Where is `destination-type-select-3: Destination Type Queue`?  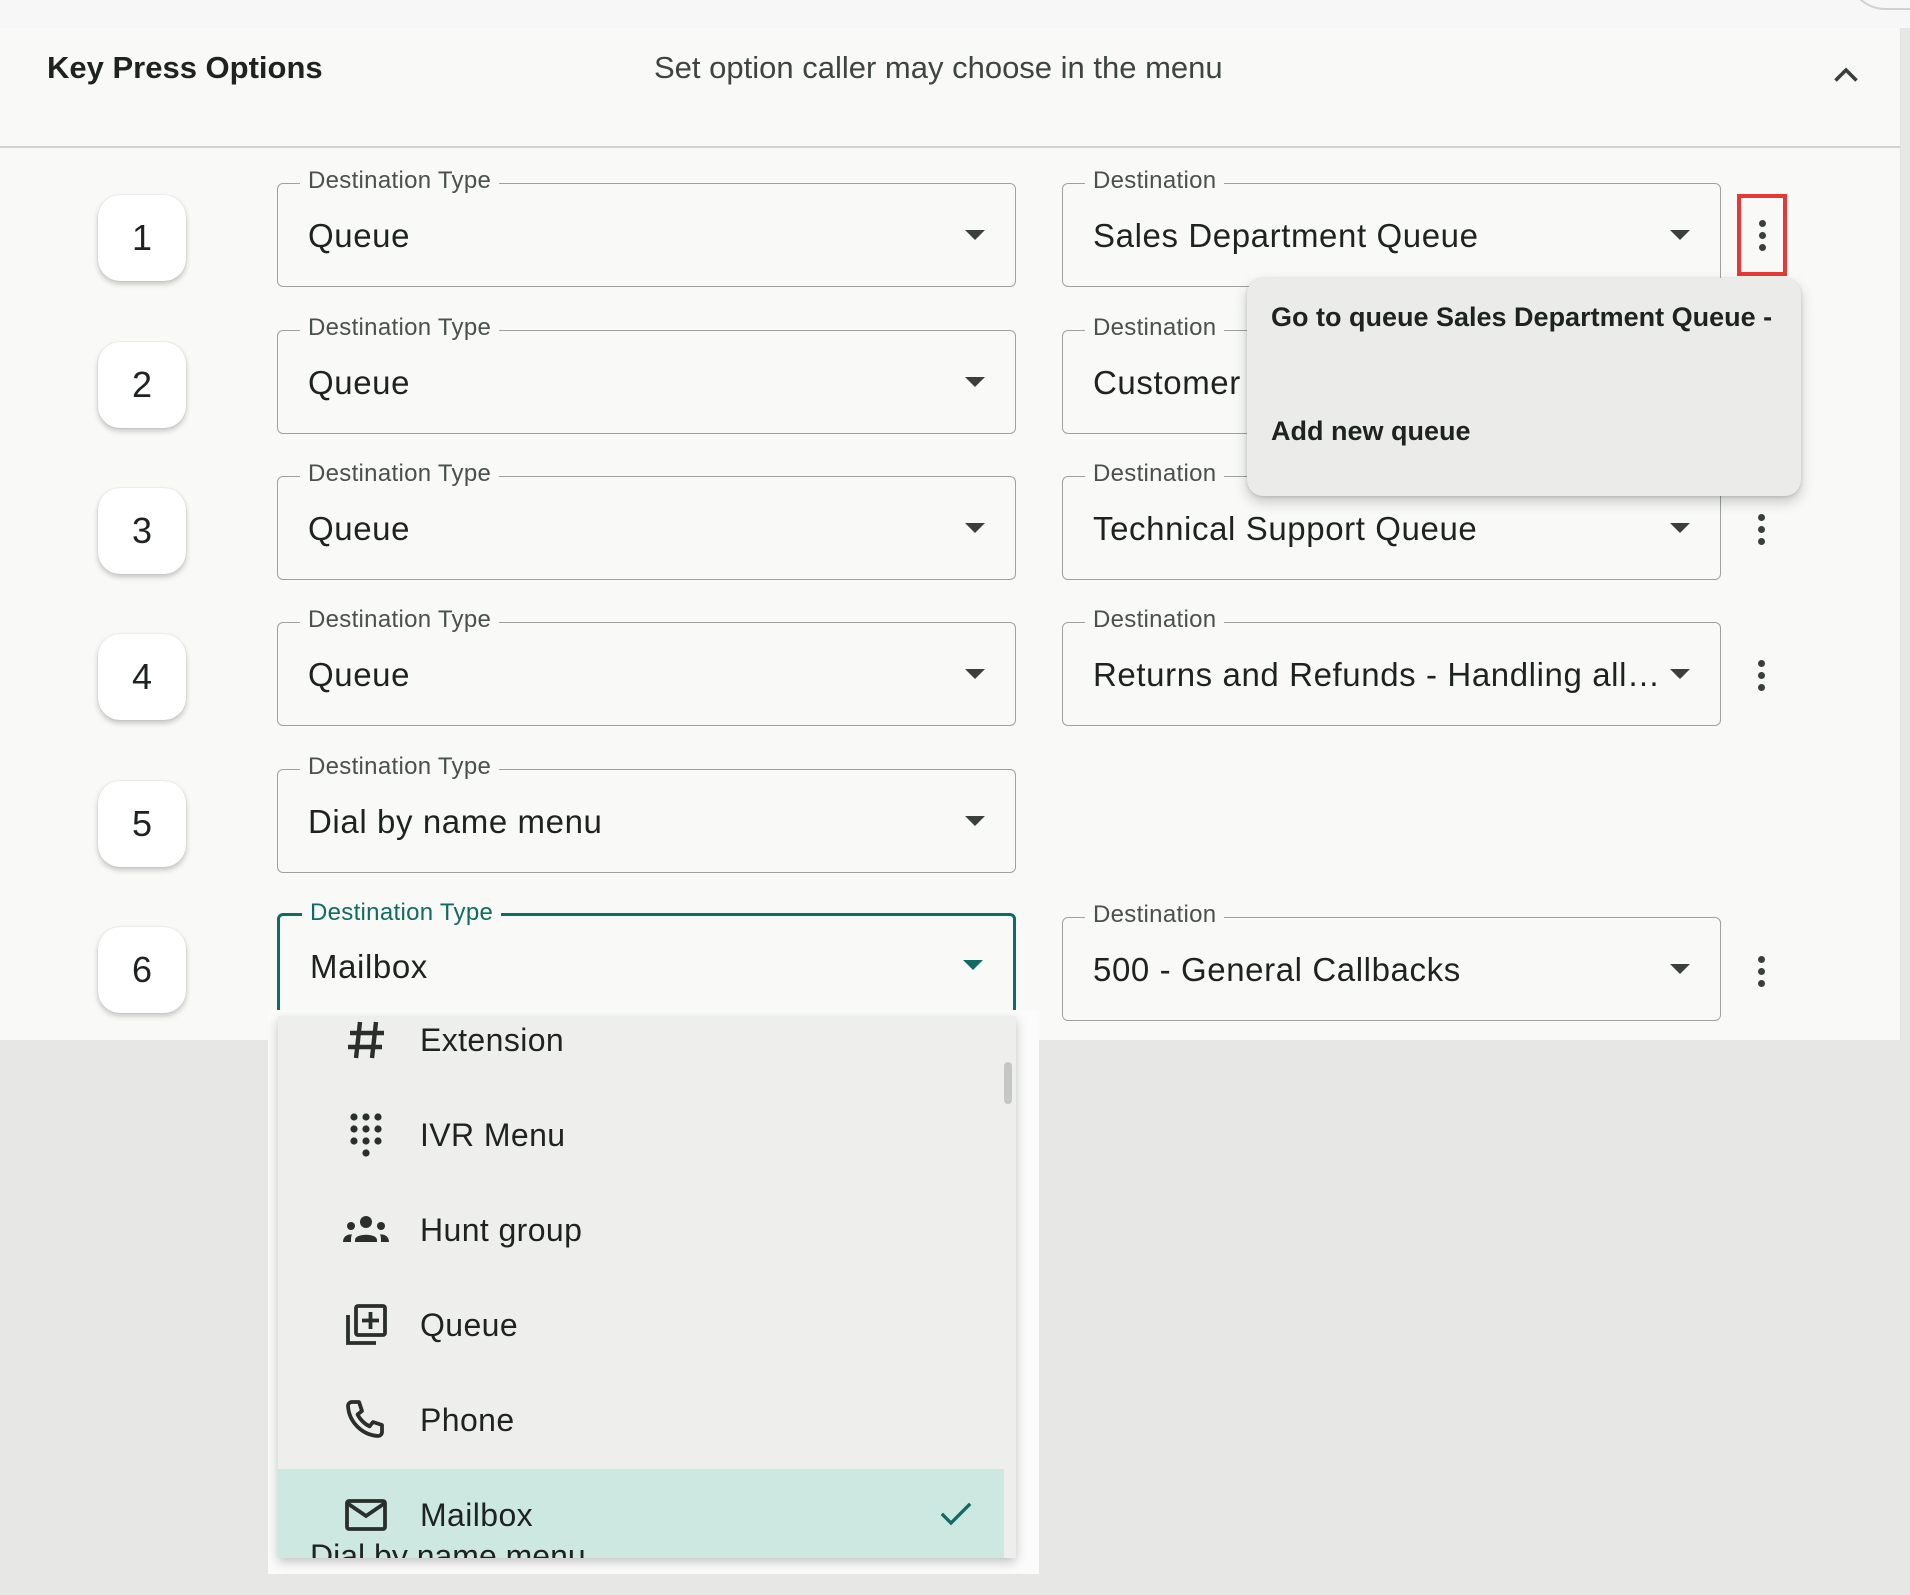 destination-type-select-3: Destination Type Queue is located at coordinates (646, 520).